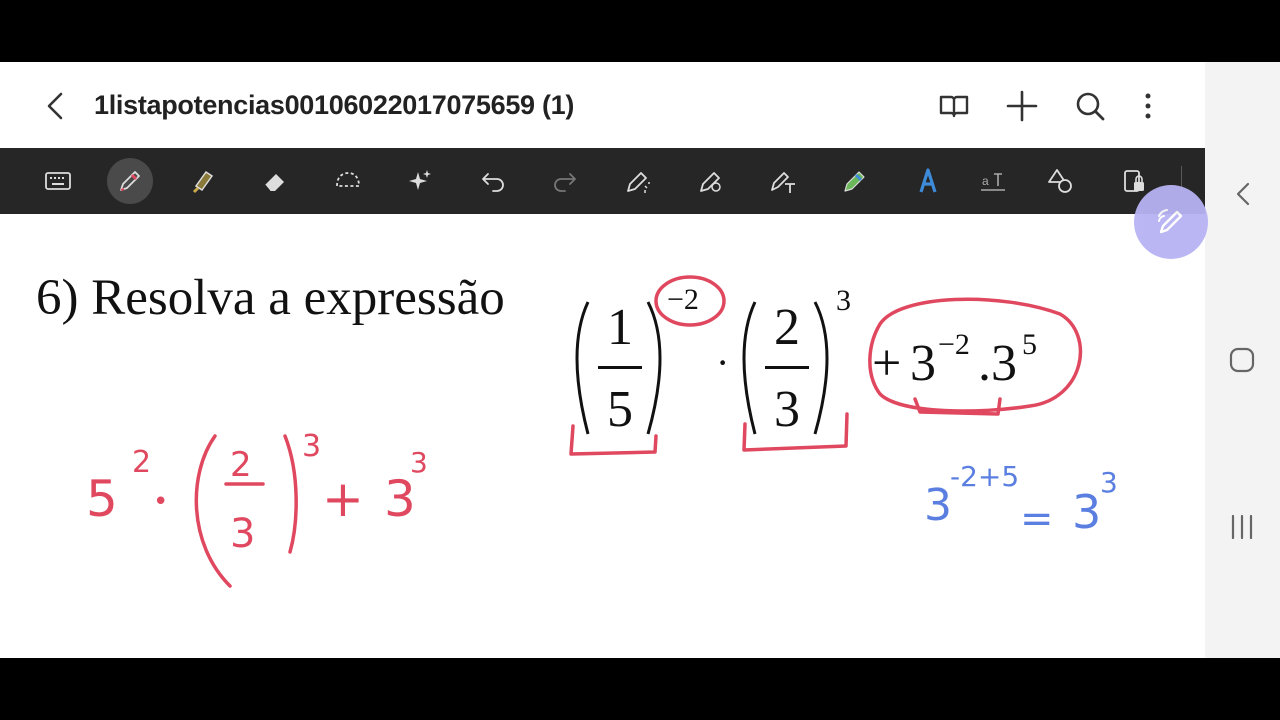 Image resolution: width=1280 pixels, height=720 pixels. Describe the element at coordinates (690, 301) in the screenshot. I see `exponent-circle` at that location.